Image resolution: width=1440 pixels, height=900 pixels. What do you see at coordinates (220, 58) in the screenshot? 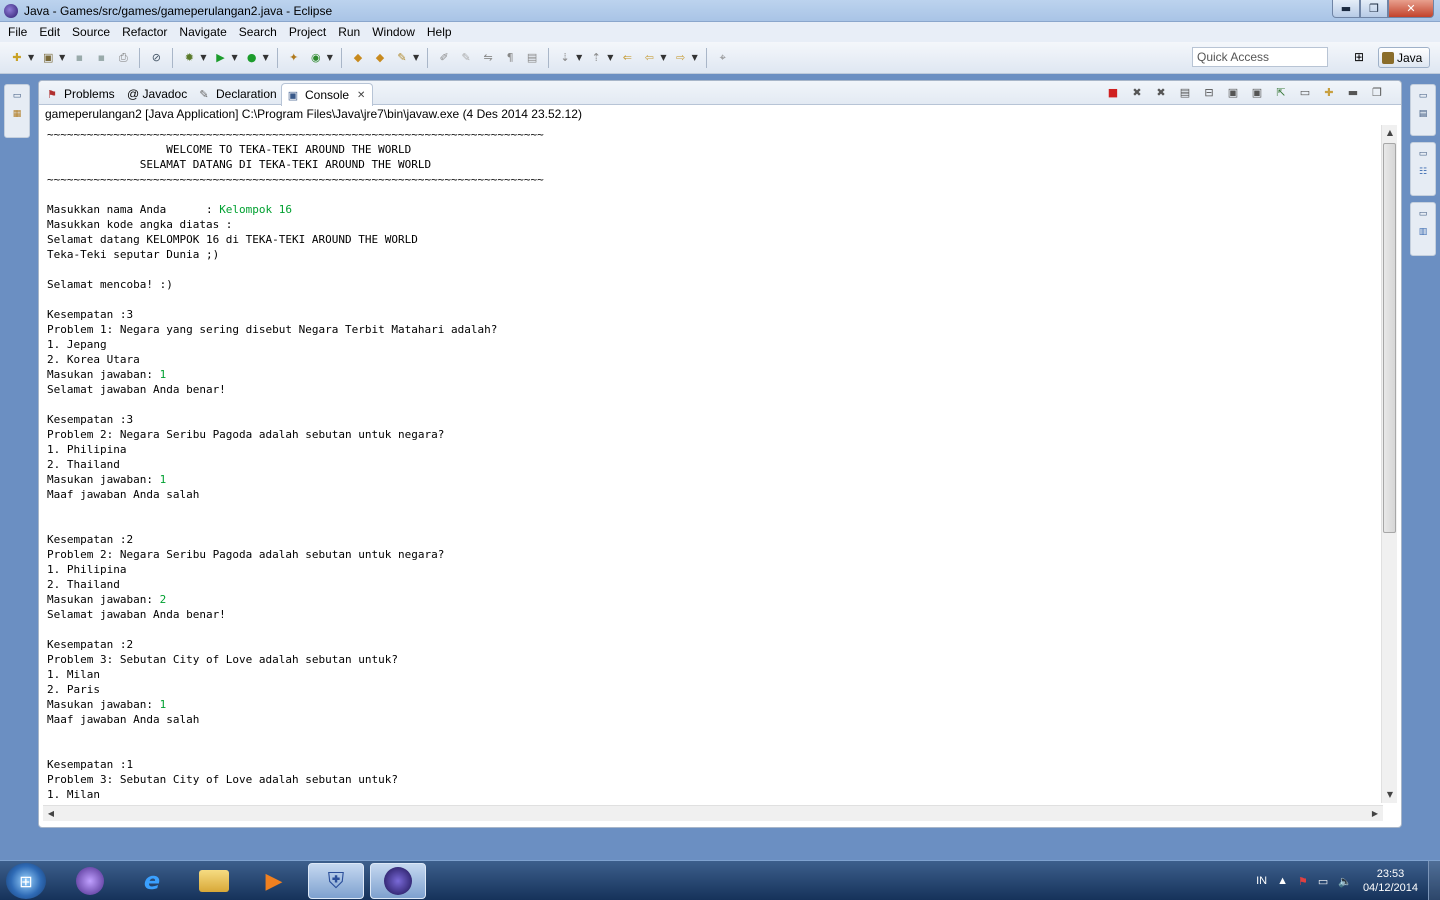
I see `run-icon: ▶` at bounding box center [220, 58].